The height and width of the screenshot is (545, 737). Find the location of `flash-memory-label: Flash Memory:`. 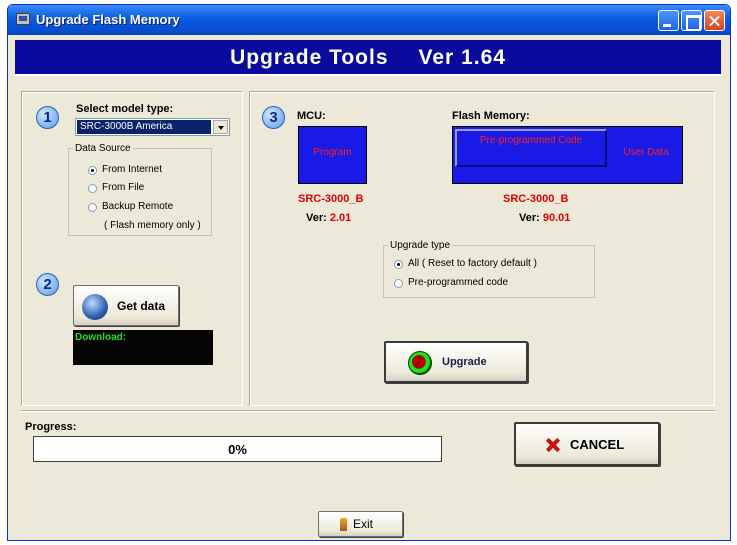

flash-memory-label: Flash Memory: is located at coordinates (491, 116).